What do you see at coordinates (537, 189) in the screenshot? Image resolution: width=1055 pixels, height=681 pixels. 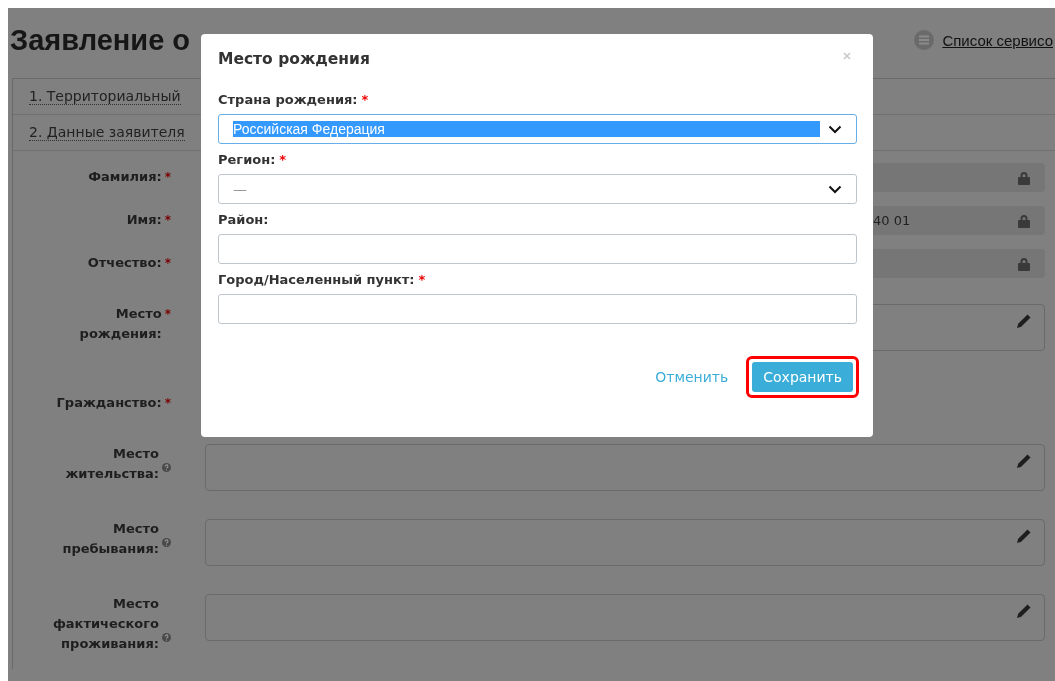 I see `select-field: —` at bounding box center [537, 189].